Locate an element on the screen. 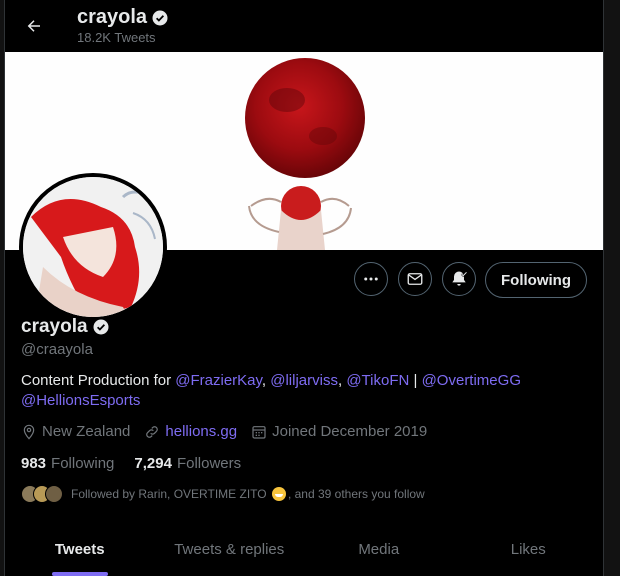 The height and width of the screenshot is (576, 620). location: New Zealand is located at coordinates (75, 431).